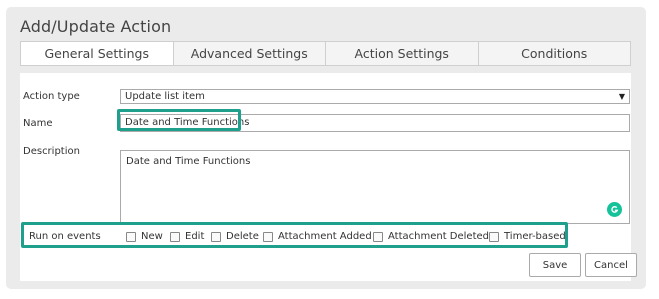 The width and height of the screenshot is (659, 299). What do you see at coordinates (179, 120) in the screenshot?
I see `name-highlight-box` at bounding box center [179, 120].